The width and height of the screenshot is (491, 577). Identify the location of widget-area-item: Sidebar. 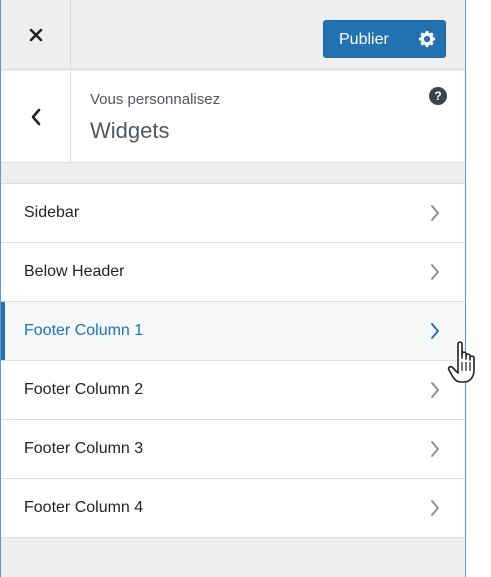
(233, 213).